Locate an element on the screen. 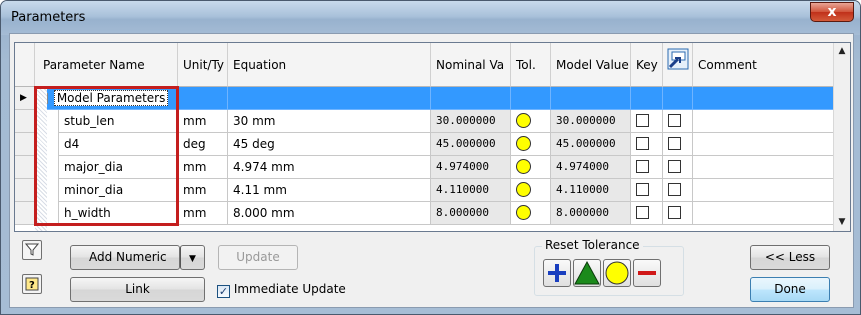 Image resolution: width=861 pixels, height=315 pixels. vertical-scrollbar: ▲ ▼ is located at coordinates (841, 137).